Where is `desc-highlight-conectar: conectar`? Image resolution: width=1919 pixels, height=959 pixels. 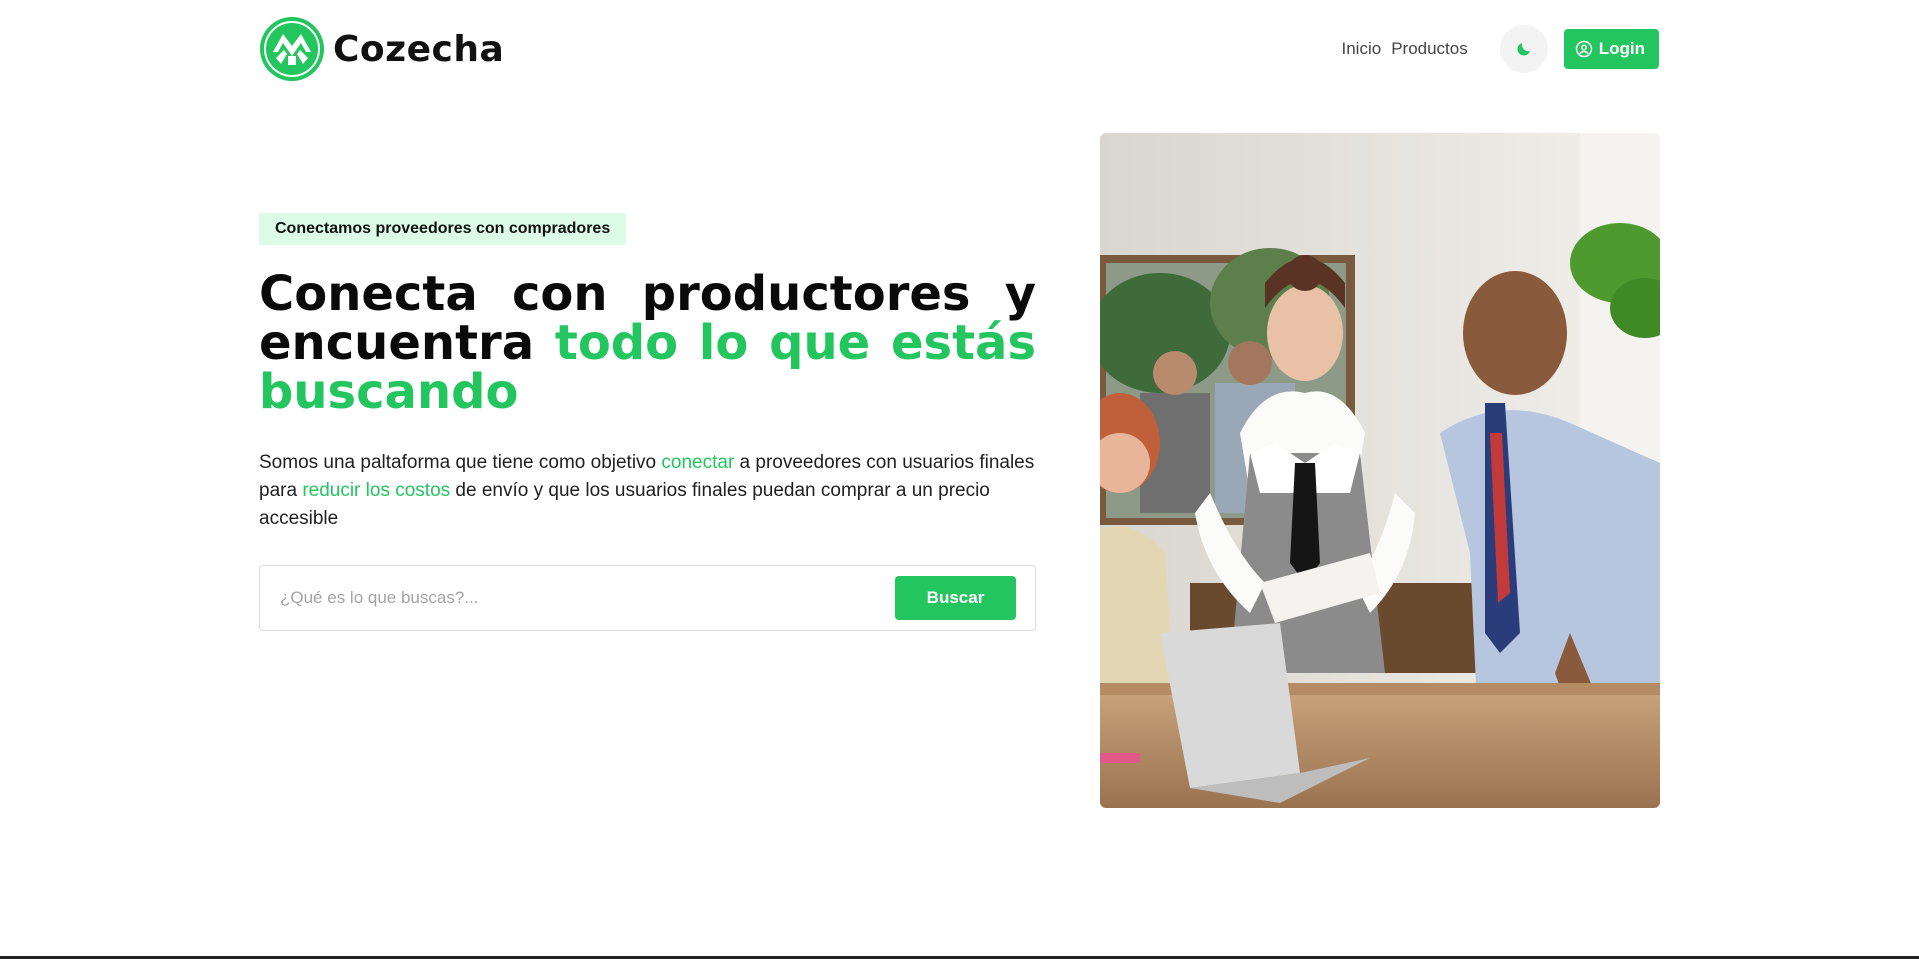
desc-highlight-conectar: conectar is located at coordinates (698, 462).